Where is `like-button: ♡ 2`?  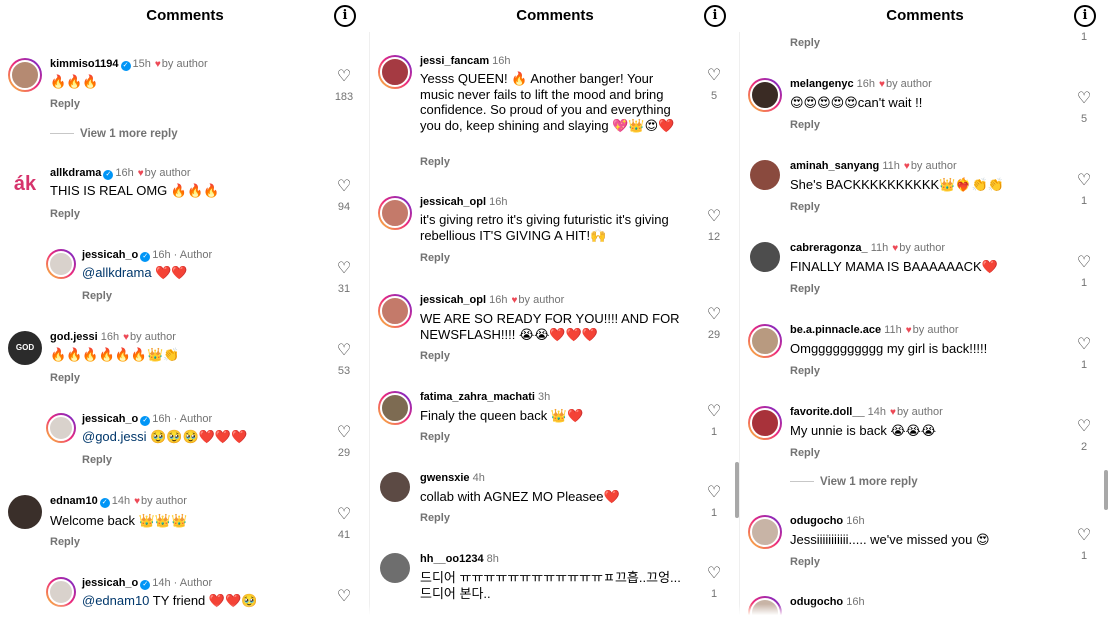
like-button: ♡ 2 is located at coordinates (1084, 435).